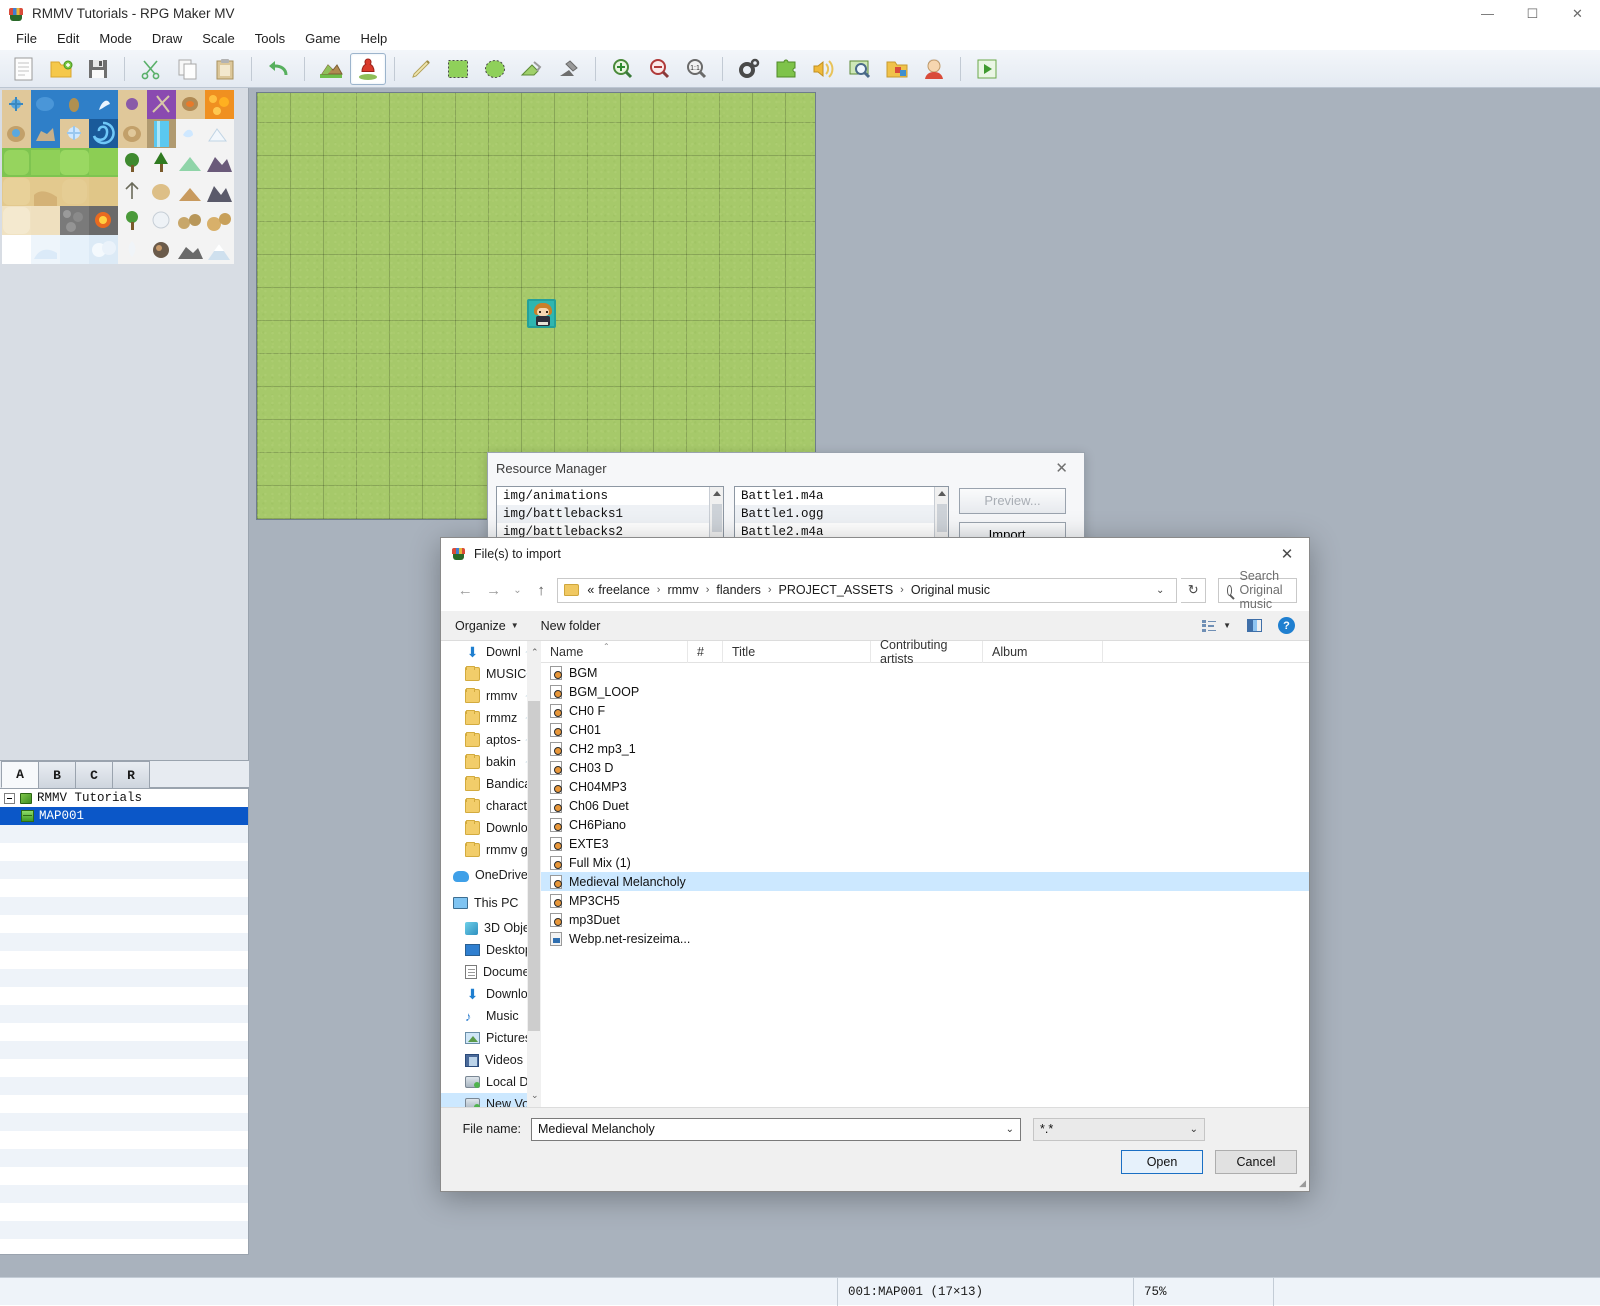  What do you see at coordinates (749, 69) in the screenshot?
I see `database-icon` at bounding box center [749, 69].